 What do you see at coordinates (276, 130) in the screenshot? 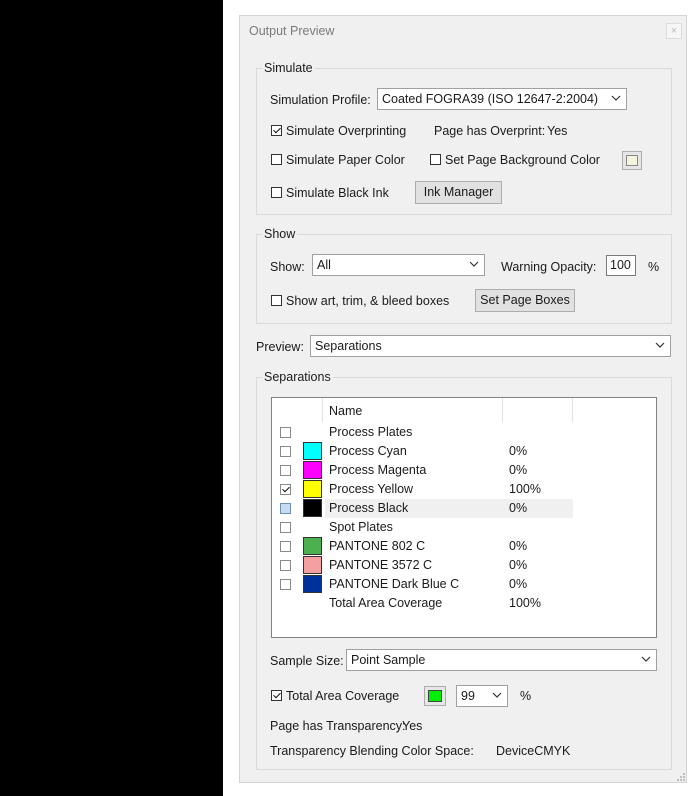
I see `simulate-overprinting-checkbox` at bounding box center [276, 130].